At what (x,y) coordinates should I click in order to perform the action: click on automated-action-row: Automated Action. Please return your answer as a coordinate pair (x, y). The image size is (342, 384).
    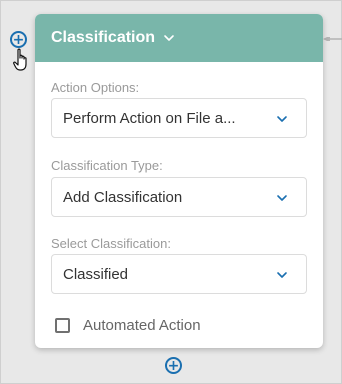
    Looking at the image, I should click on (128, 325).